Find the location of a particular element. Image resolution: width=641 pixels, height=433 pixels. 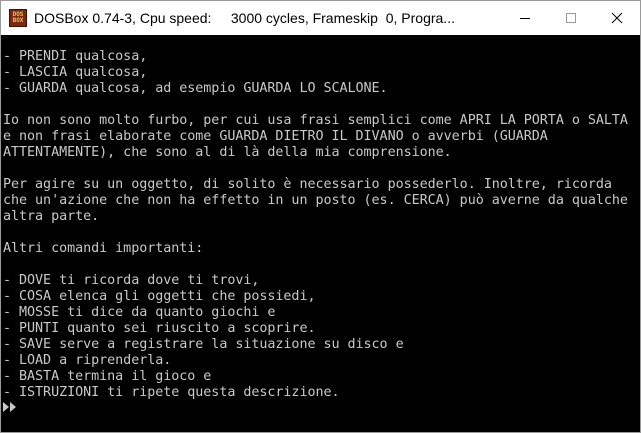

window-controls is located at coordinates (571, 18).